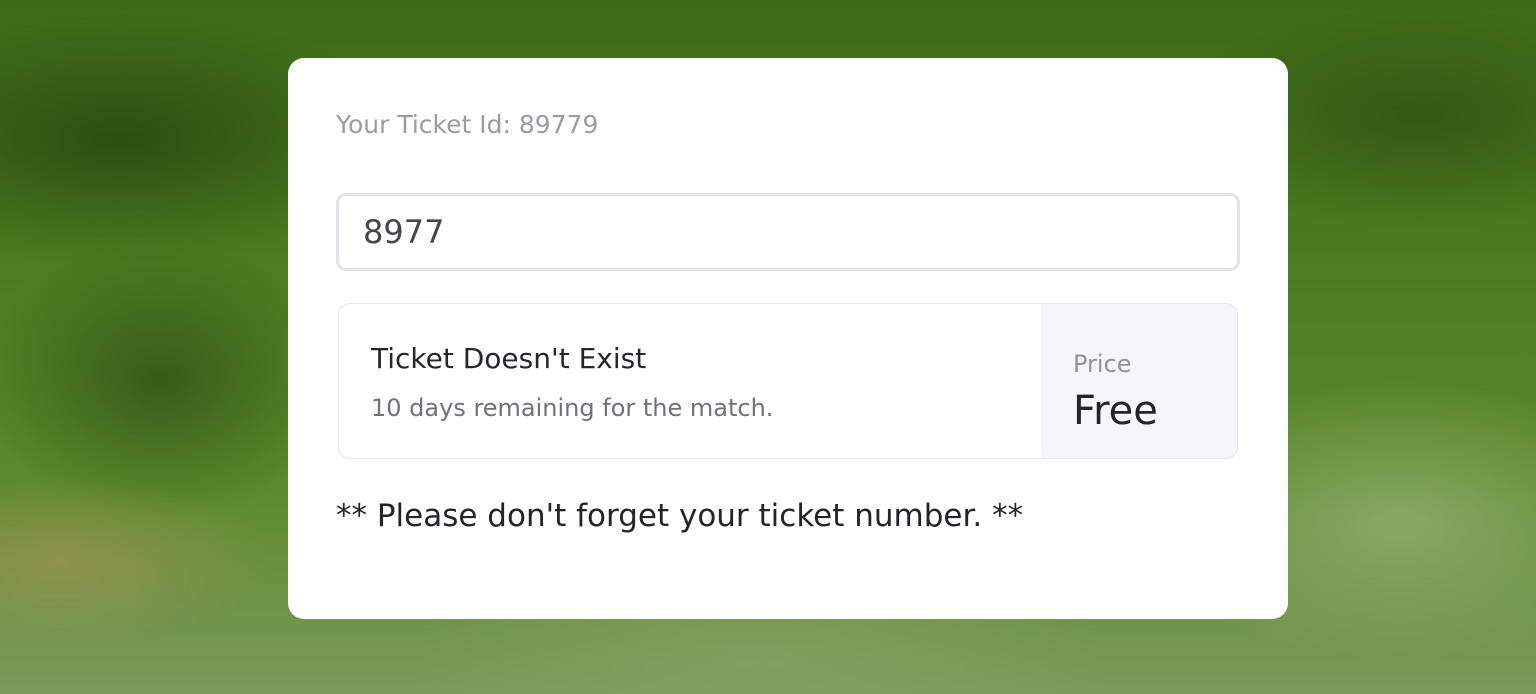 The image size is (1536, 694). Describe the element at coordinates (1115, 411) in the screenshot. I see `price-value: Free` at that location.